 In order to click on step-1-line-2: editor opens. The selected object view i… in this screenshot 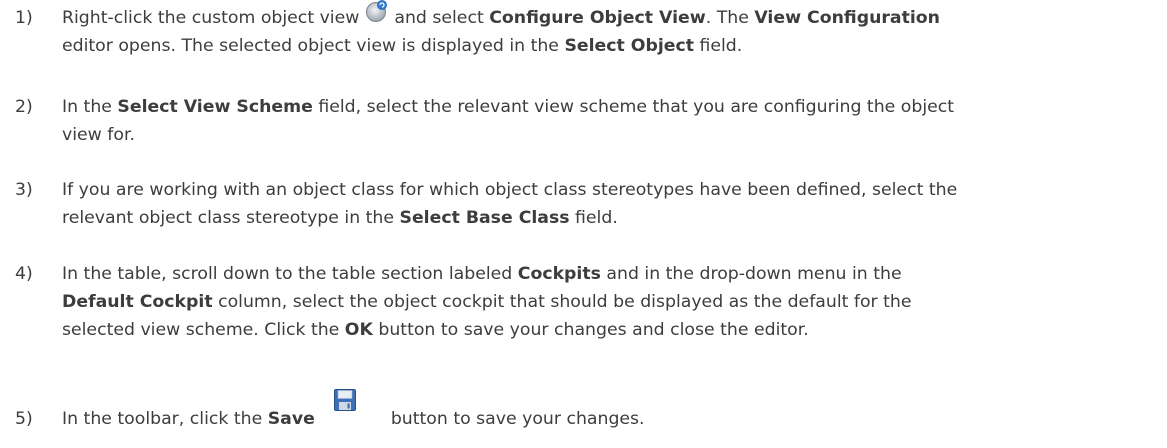, I will do `click(402, 46)`.